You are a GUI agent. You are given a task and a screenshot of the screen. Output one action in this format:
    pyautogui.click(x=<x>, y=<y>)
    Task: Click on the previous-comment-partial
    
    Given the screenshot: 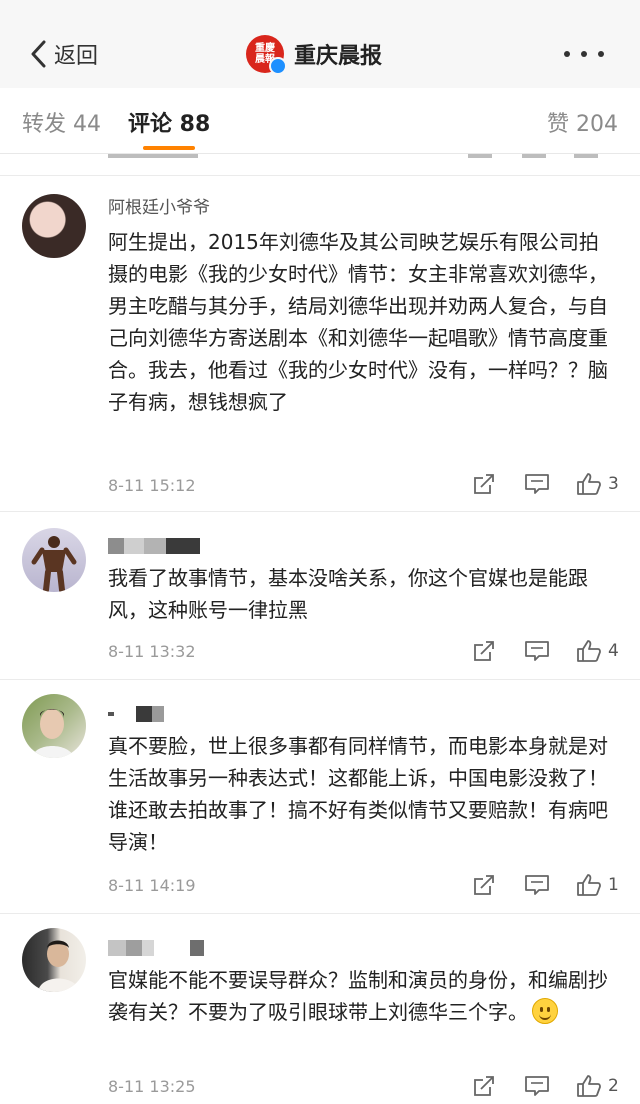 What is the action you would take?
    pyautogui.click(x=320, y=165)
    